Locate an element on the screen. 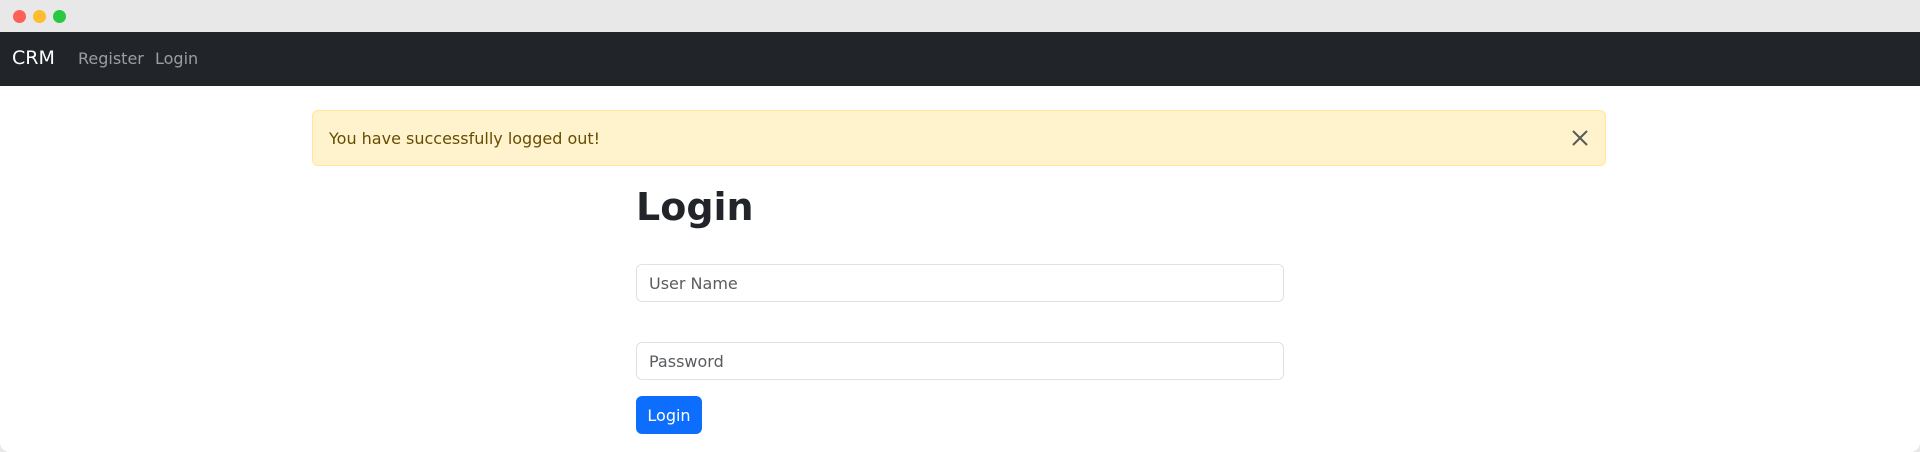 Image resolution: width=1920 pixels, height=452 pixels. navbar: CRM Register Login is located at coordinates (960, 59).